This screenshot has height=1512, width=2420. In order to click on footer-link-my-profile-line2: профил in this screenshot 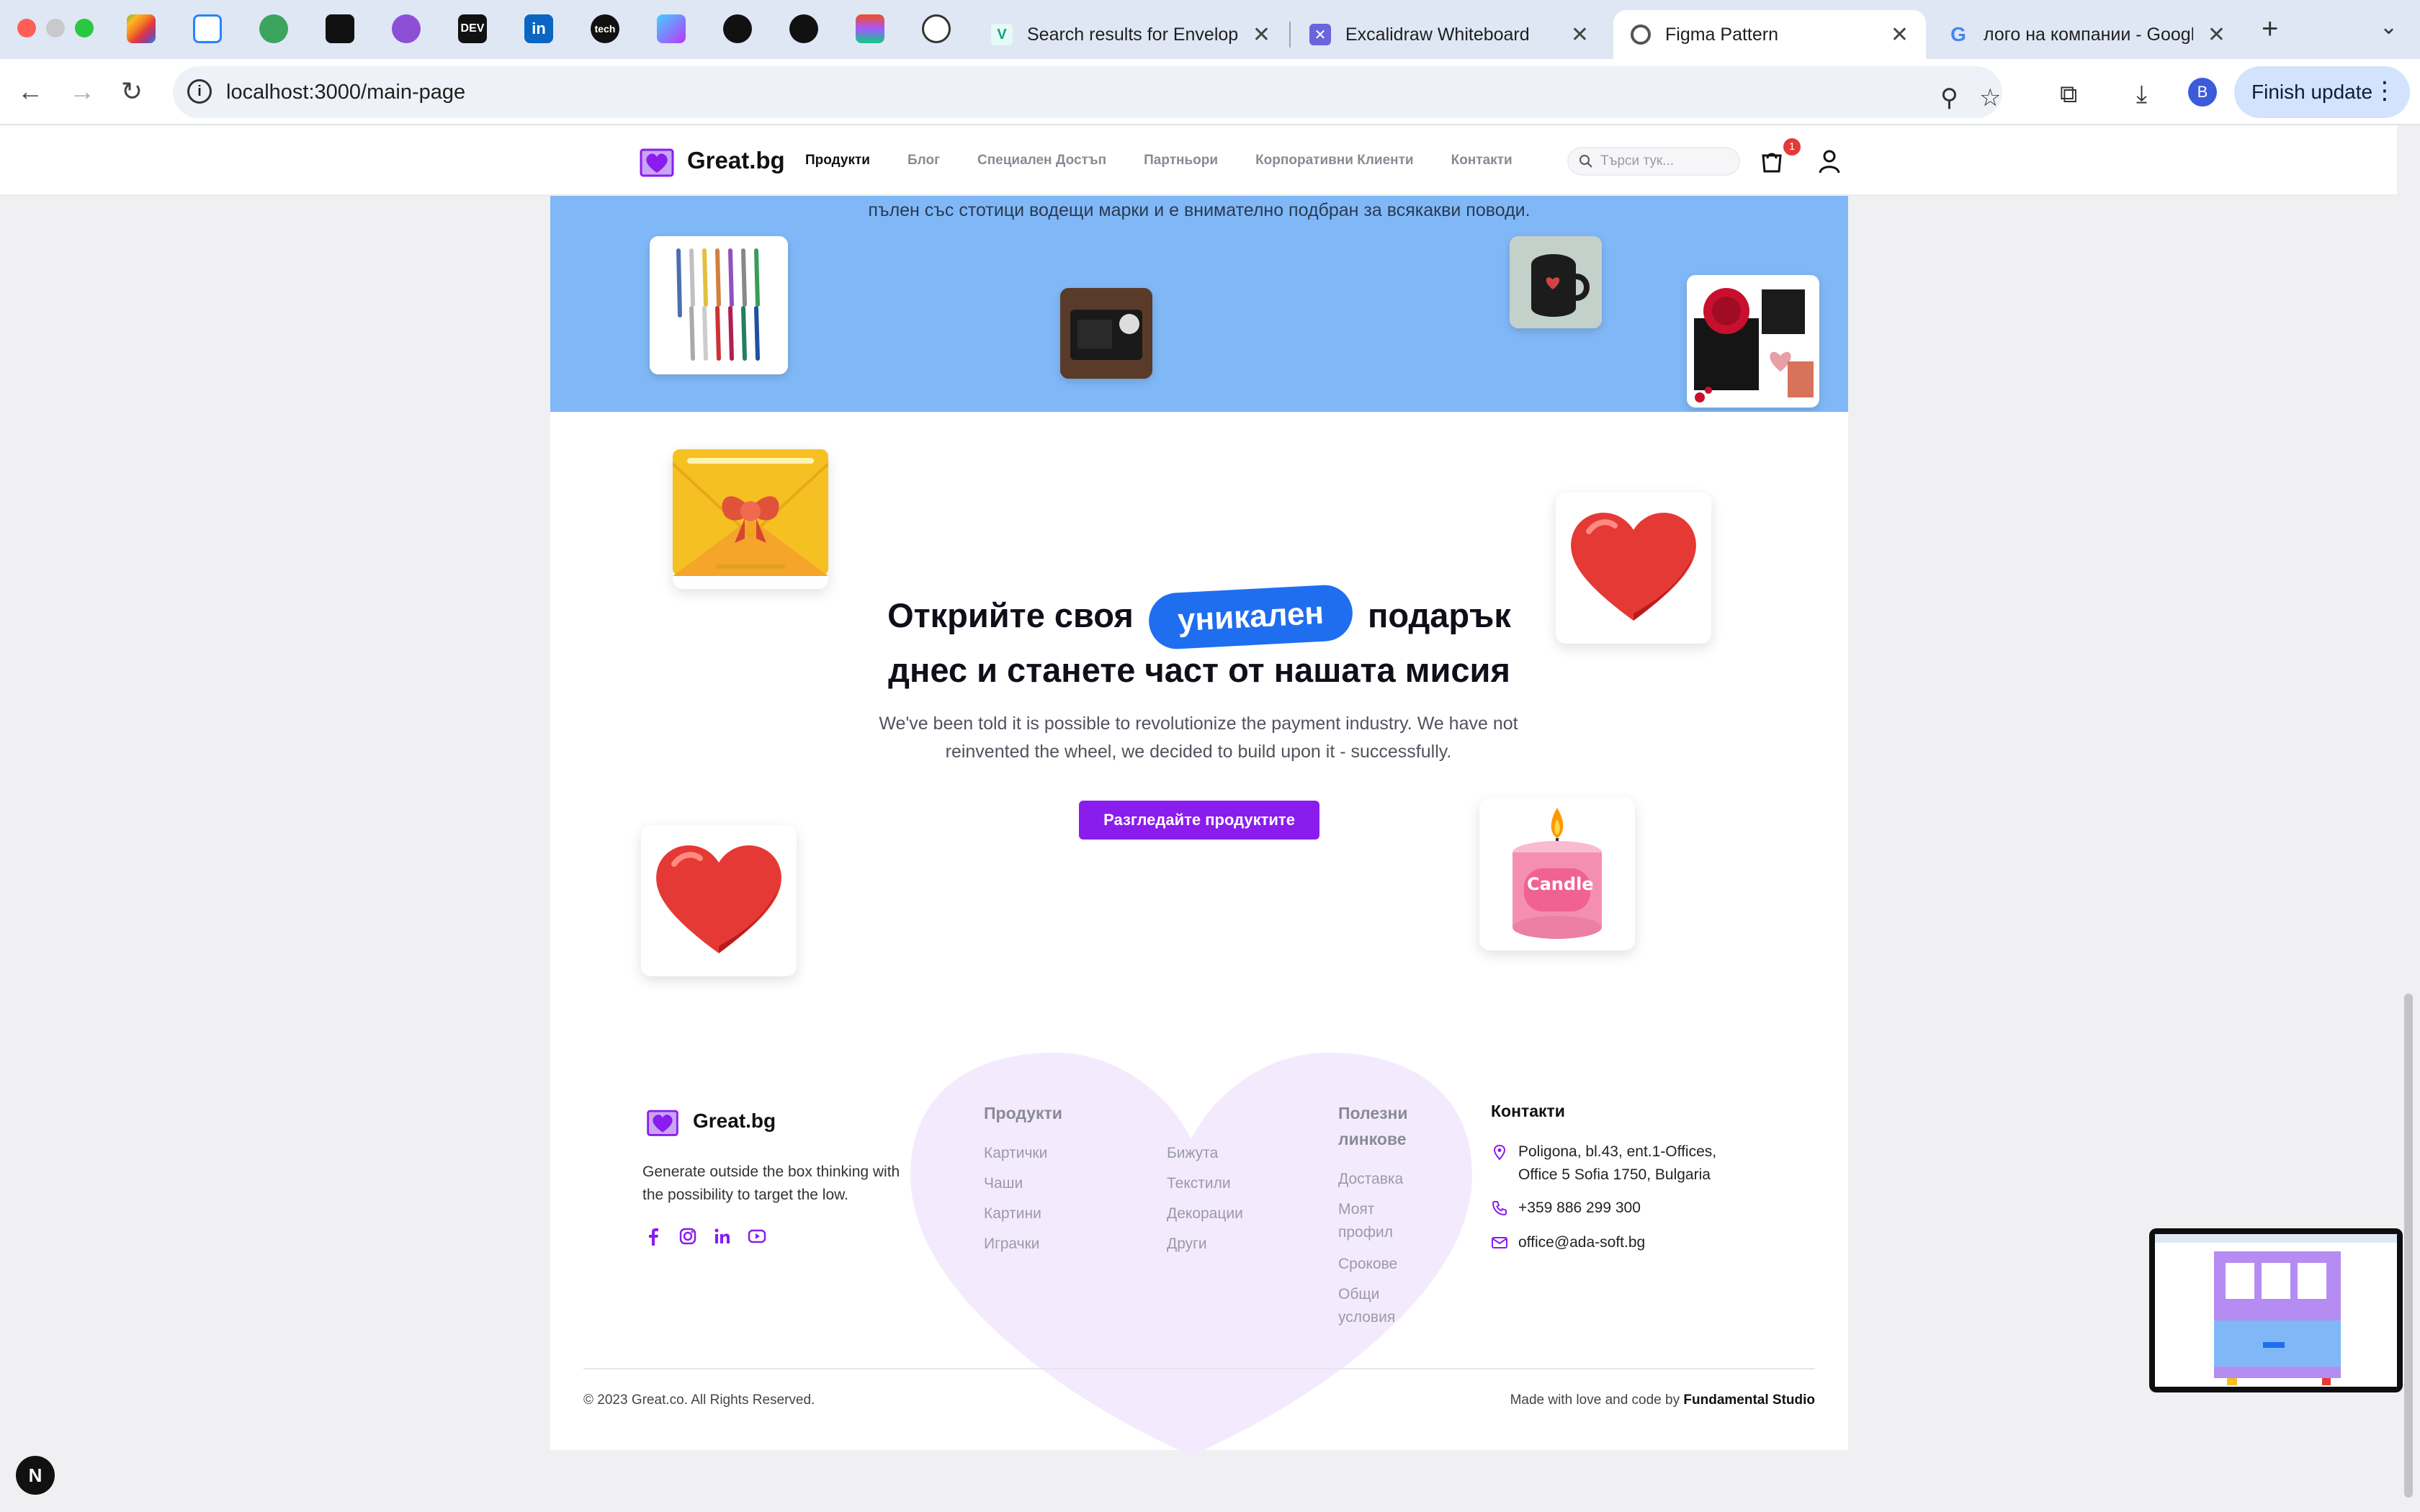, I will do `click(1365, 1232)`.